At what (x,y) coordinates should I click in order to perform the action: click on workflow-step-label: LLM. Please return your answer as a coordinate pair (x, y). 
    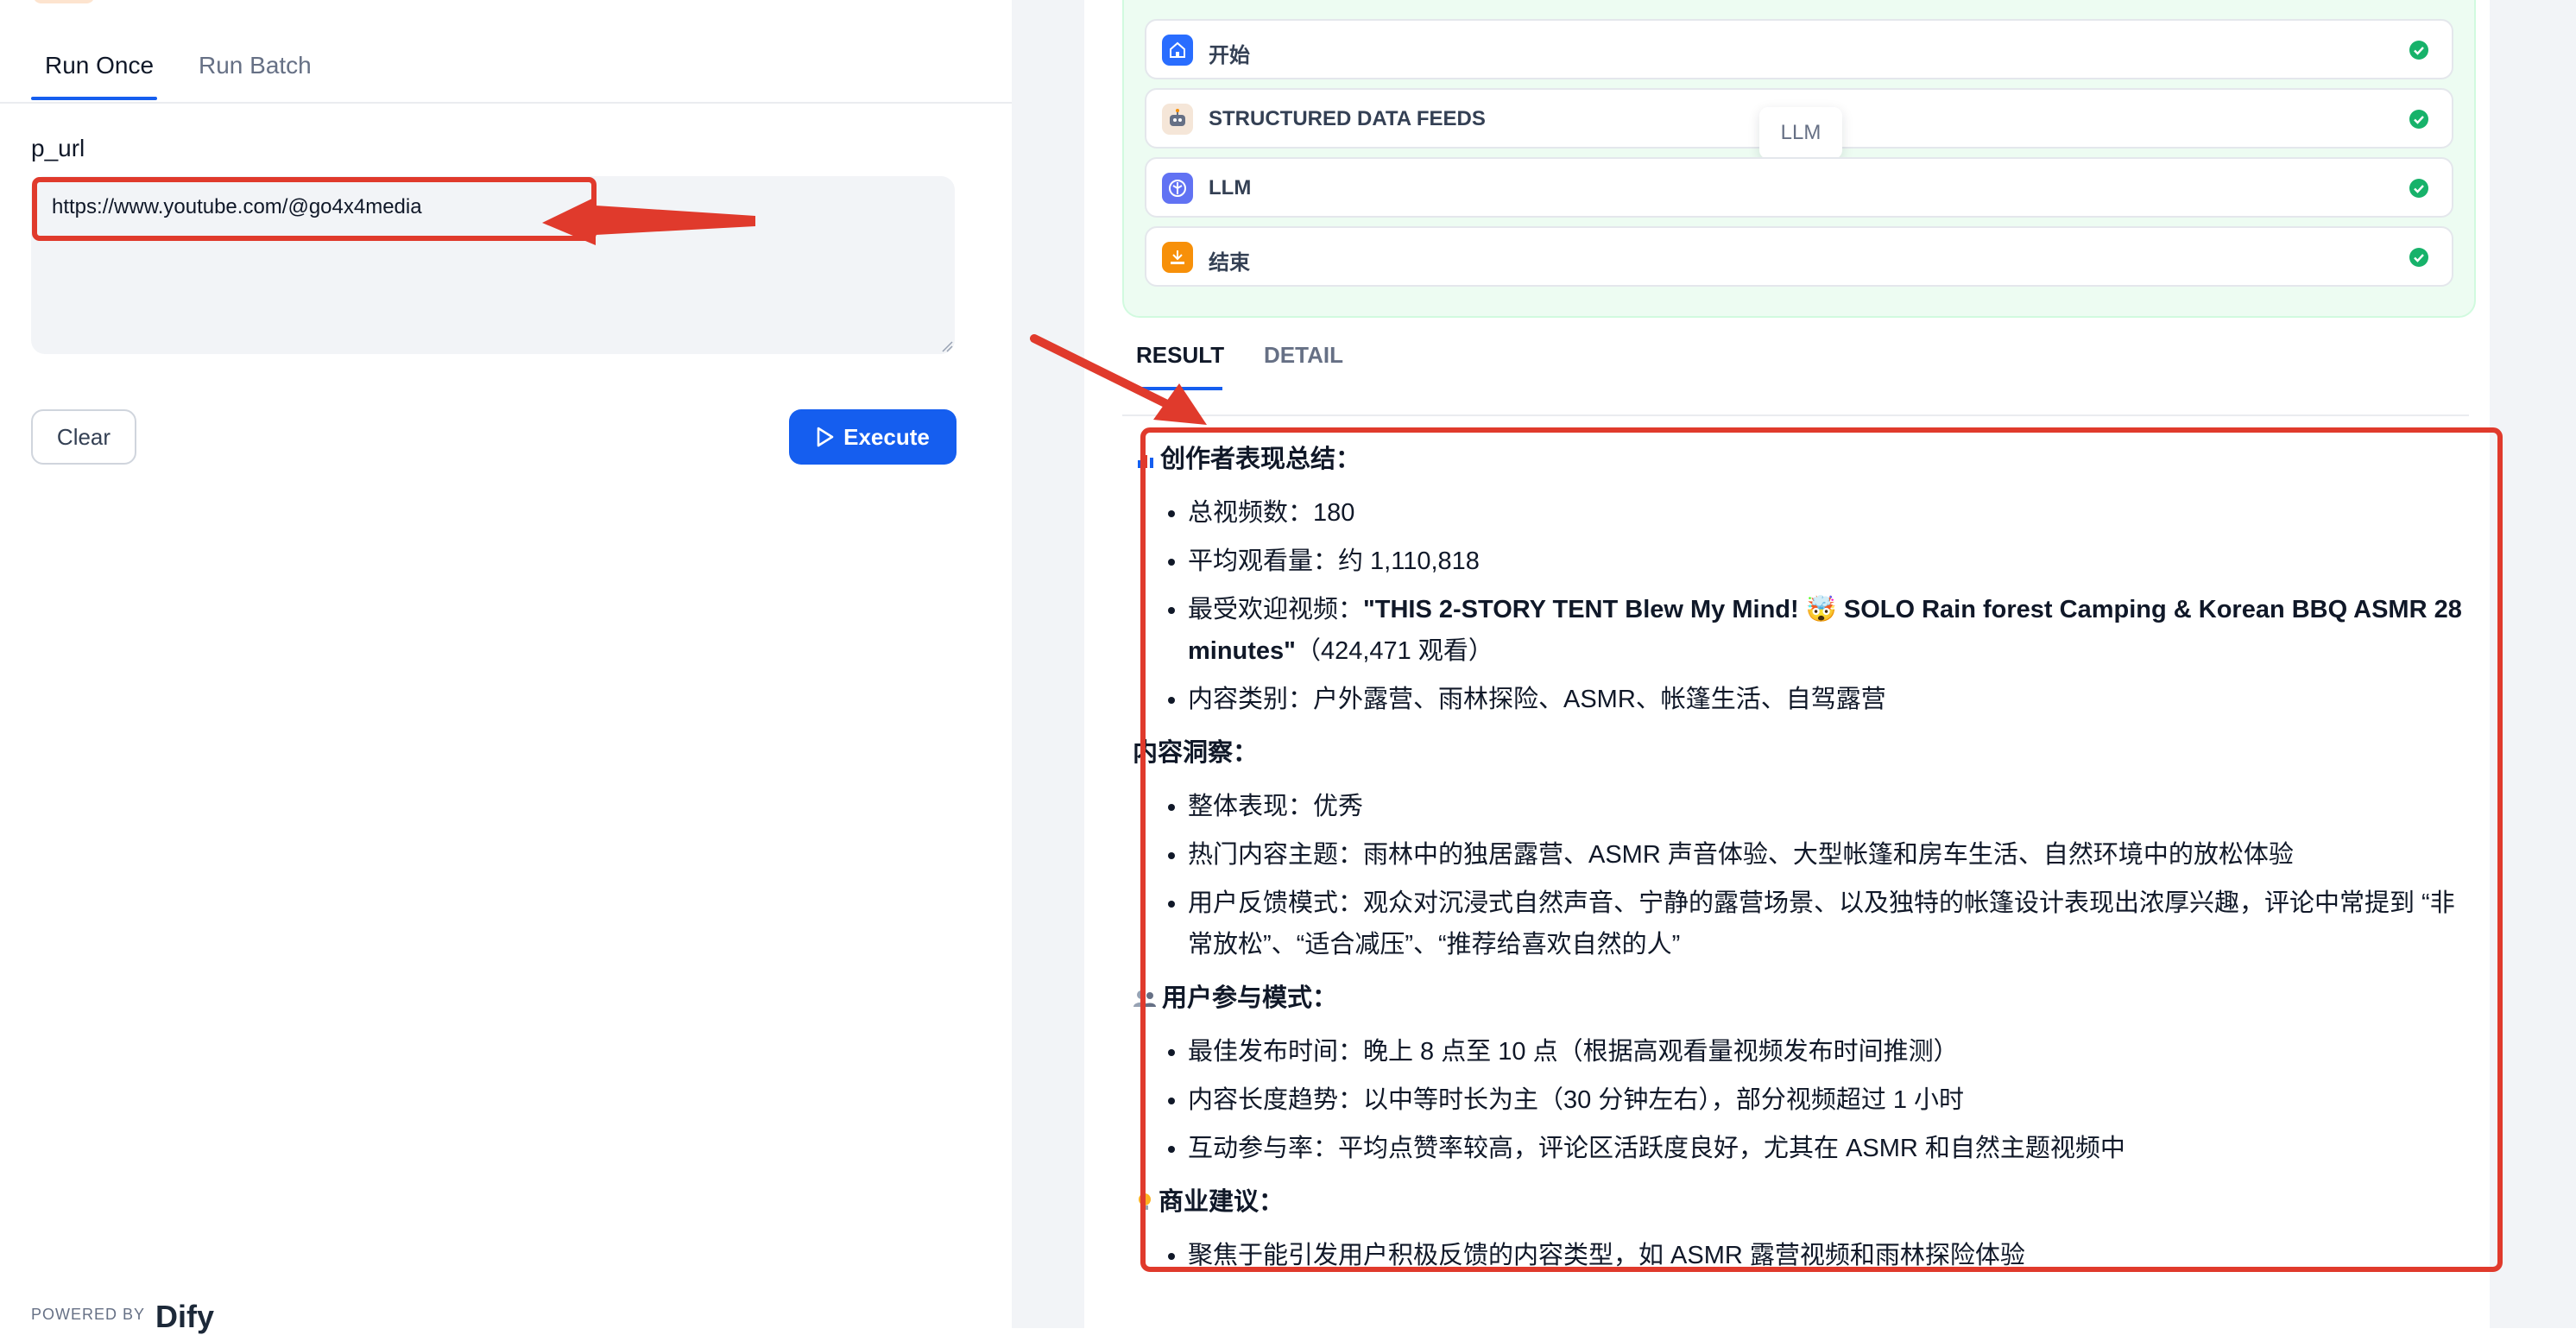
    Looking at the image, I should click on (1230, 187).